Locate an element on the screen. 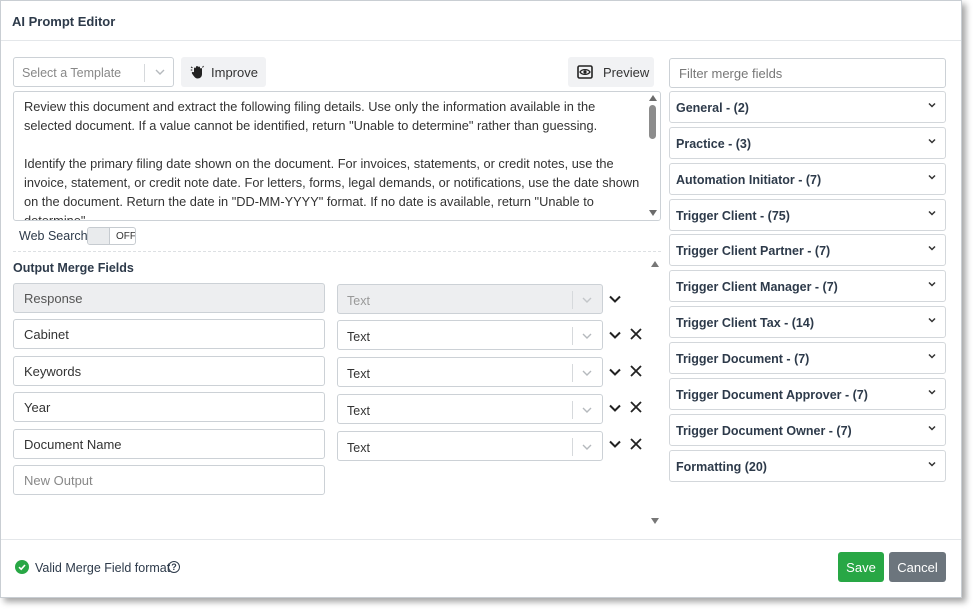 The height and width of the screenshot is (609, 973). template-select: Select a Template is located at coordinates (93, 72).